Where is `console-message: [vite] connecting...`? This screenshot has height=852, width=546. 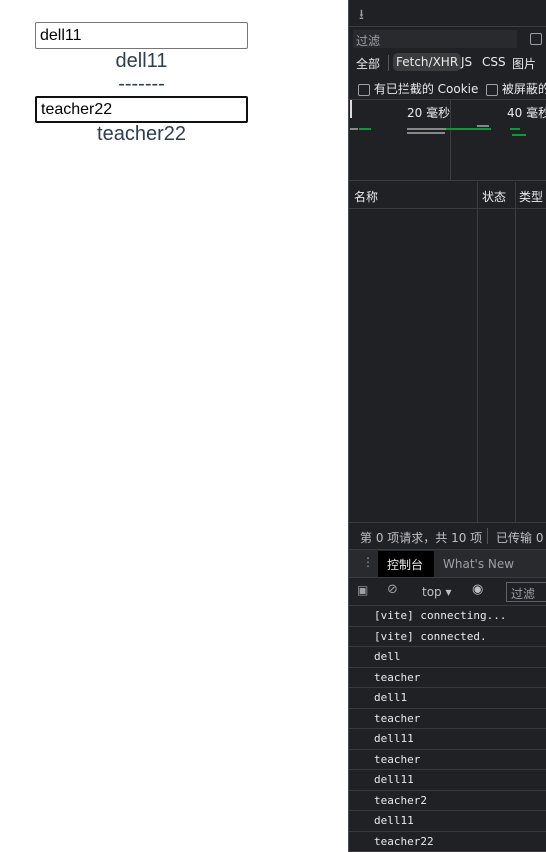 console-message: [vite] connecting... is located at coordinates (447, 616).